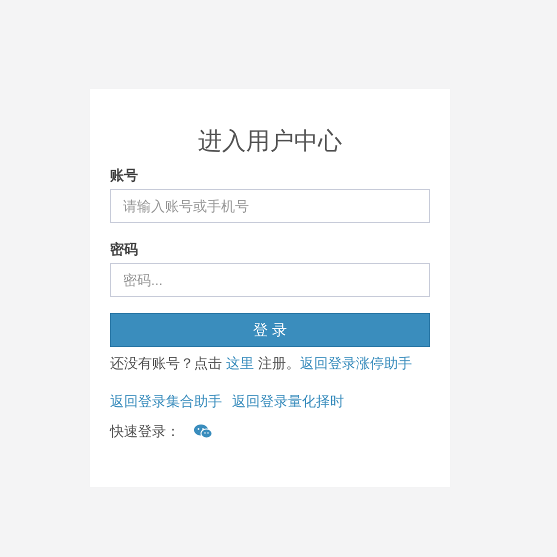 The height and width of the screenshot is (557, 557). Describe the element at coordinates (124, 175) in the screenshot. I see `field-label: 账号` at that location.